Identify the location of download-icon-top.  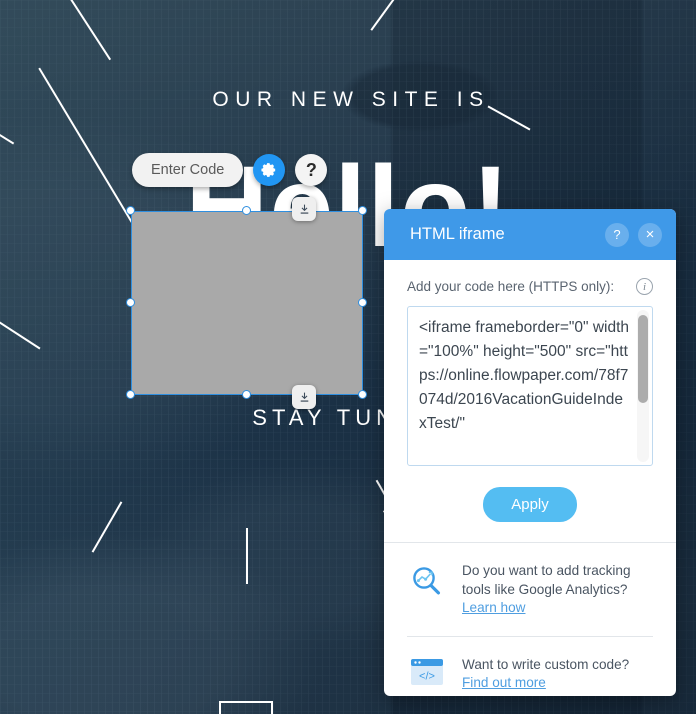
(304, 209).